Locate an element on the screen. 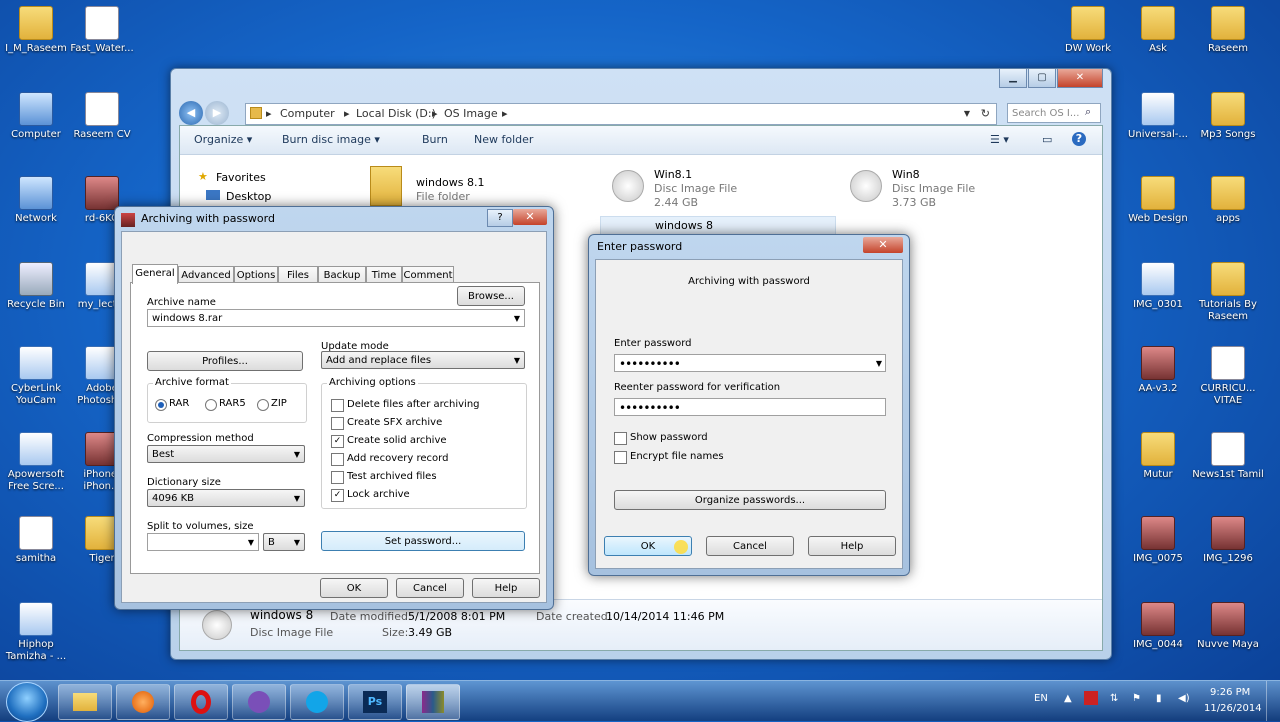 The width and height of the screenshot is (1280, 722). explorer-icon is located at coordinates (85, 702).